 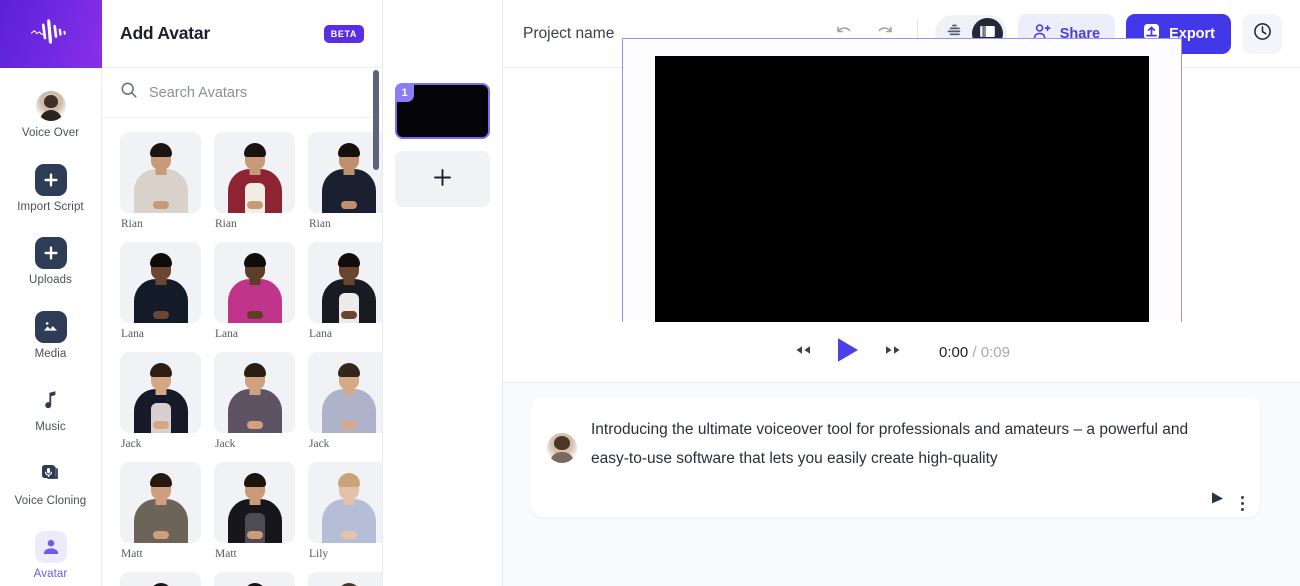 I want to click on time-display: 0:00 / 0:09, so click(x=974, y=352).